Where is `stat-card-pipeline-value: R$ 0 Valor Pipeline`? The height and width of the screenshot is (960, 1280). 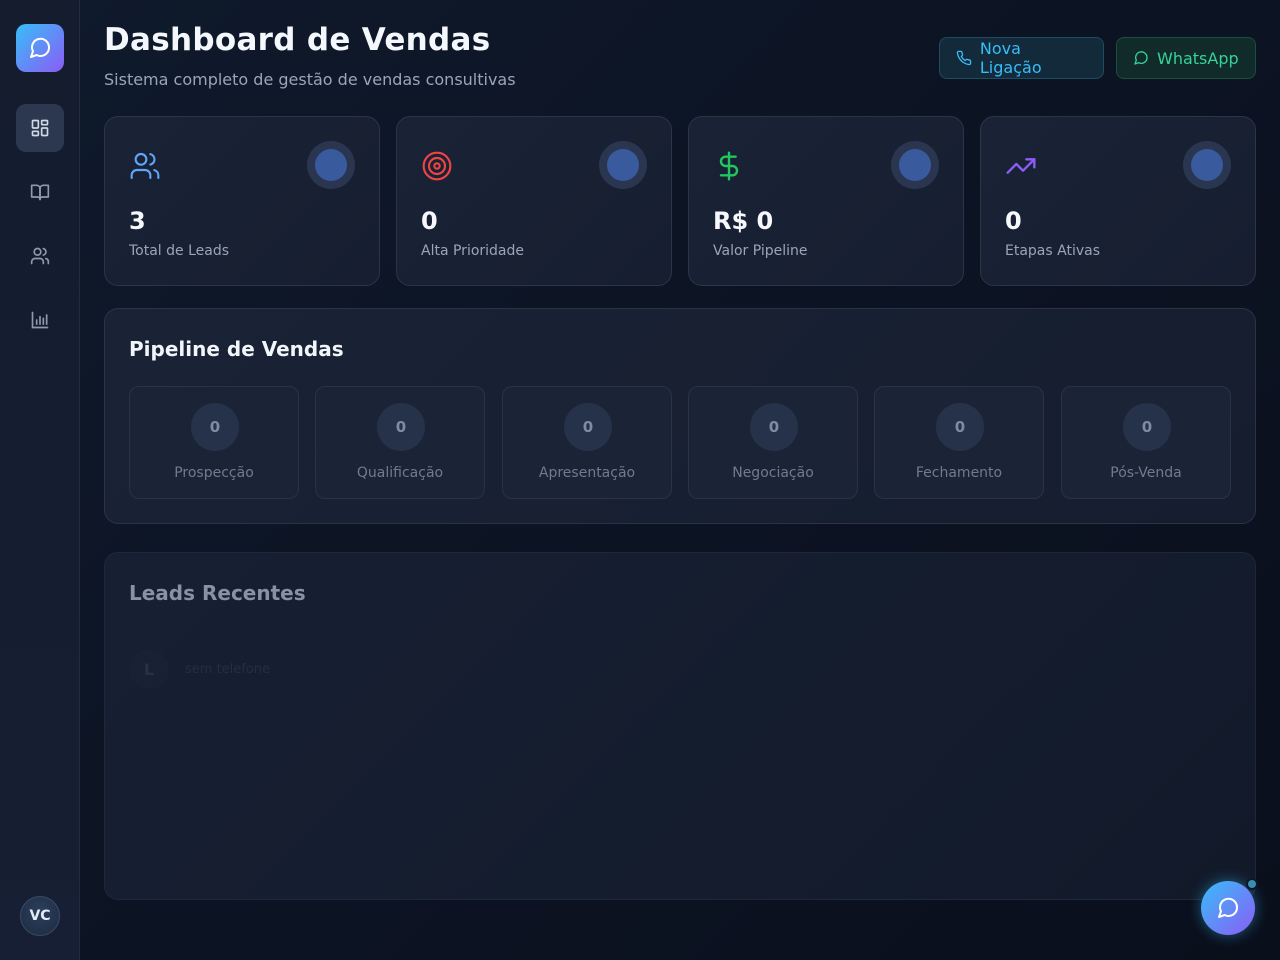
stat-card-pipeline-value: R$ 0 Valor Pipeline is located at coordinates (826, 201).